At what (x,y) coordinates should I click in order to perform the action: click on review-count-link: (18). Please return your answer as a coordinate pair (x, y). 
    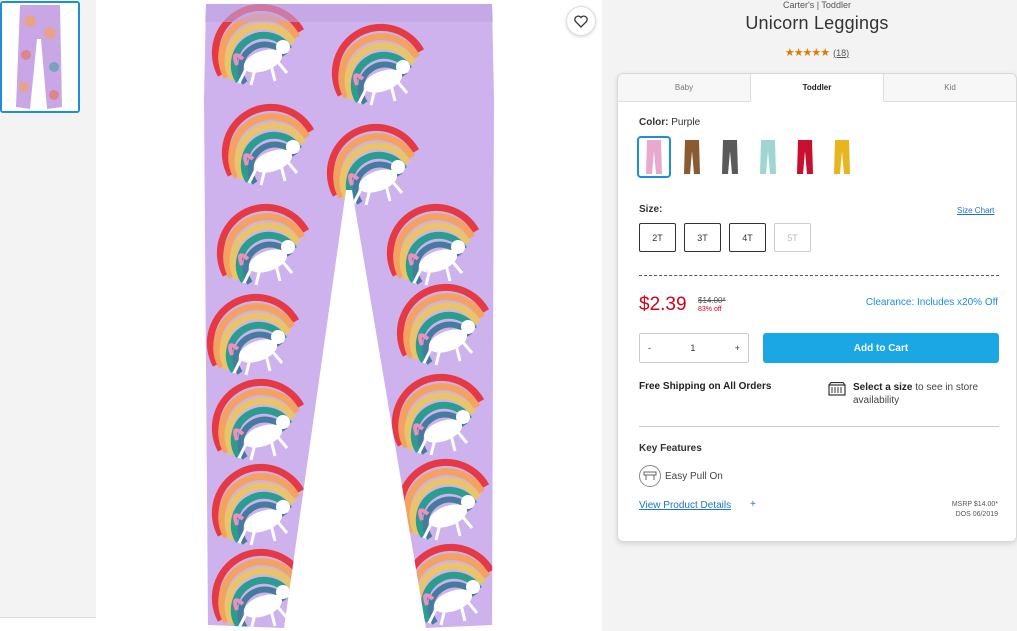
    Looking at the image, I should click on (841, 53).